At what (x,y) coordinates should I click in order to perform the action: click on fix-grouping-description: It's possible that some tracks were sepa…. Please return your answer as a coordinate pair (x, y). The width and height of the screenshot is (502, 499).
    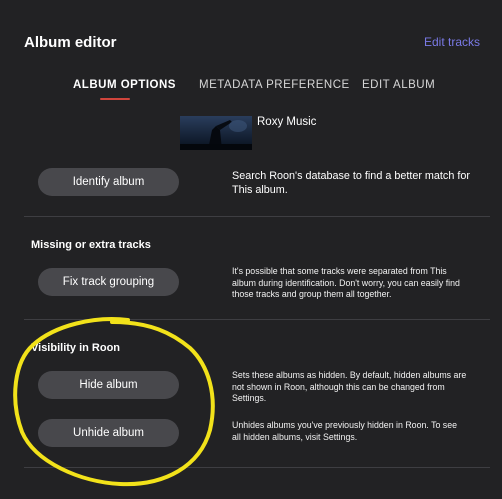
    Looking at the image, I should click on (346, 282).